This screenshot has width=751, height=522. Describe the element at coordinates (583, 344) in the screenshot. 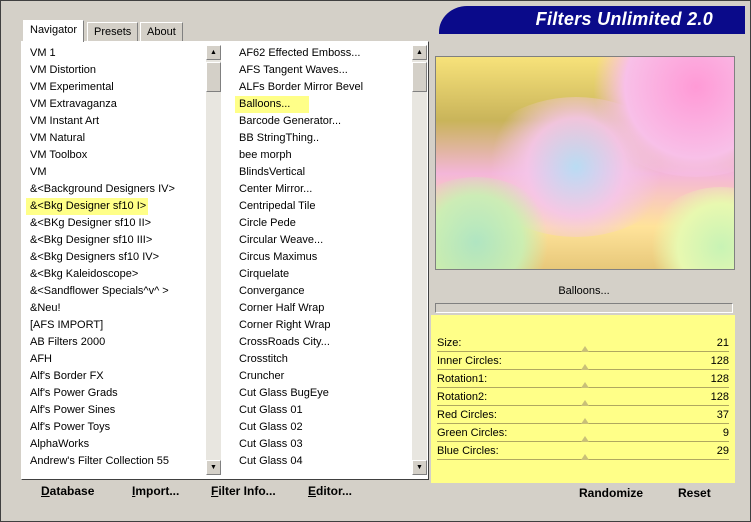

I see `parameter-slider: Size: 21` at that location.